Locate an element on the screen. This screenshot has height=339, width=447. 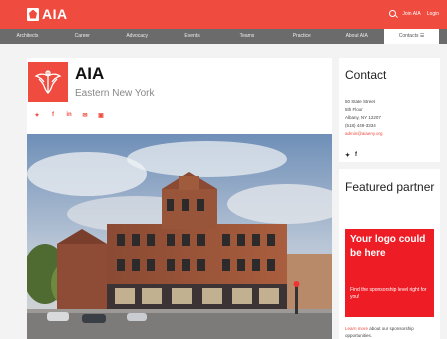
contact-title: Contact is located at coordinates (366, 75).